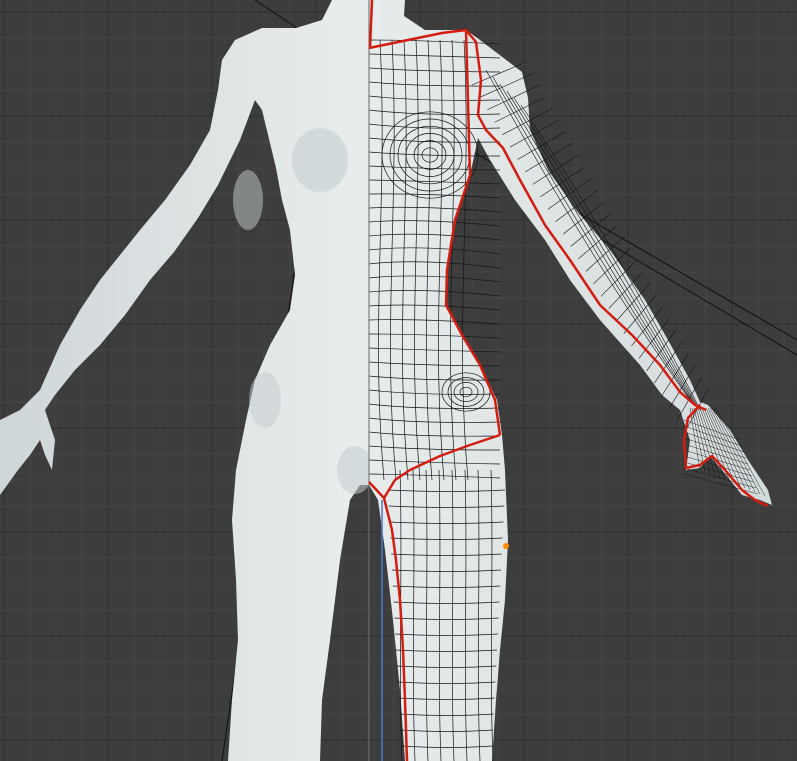 This screenshot has width=797, height=761. What do you see at coordinates (248, 200) in the screenshot?
I see `side-shade` at bounding box center [248, 200].